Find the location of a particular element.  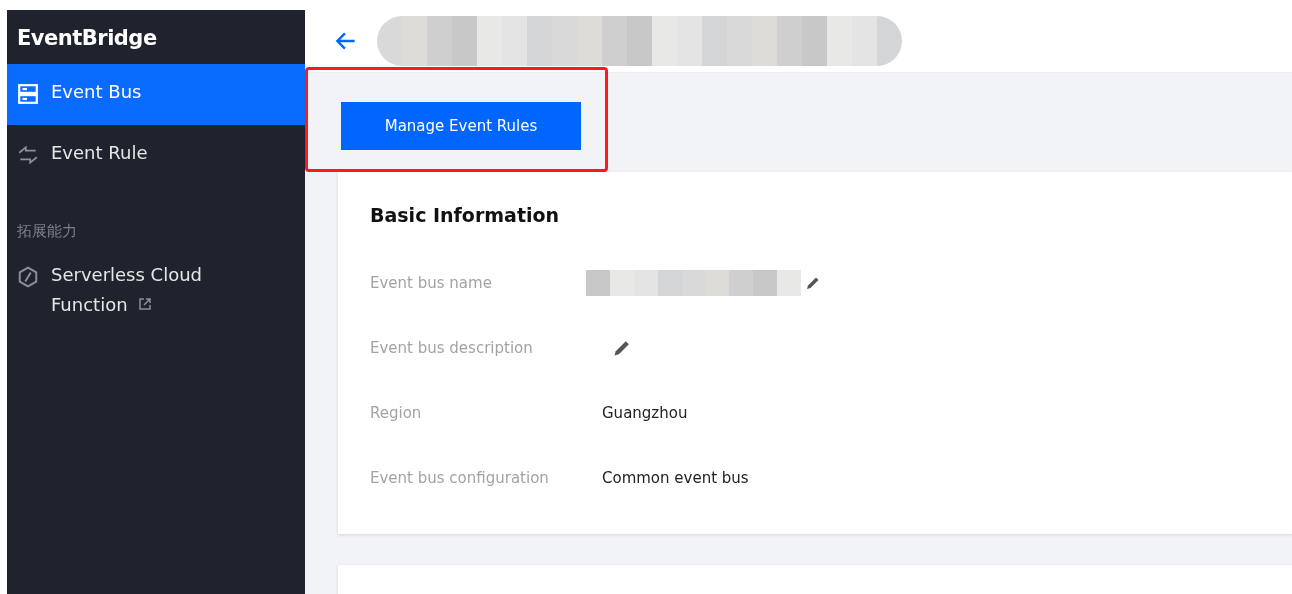

card-title: Basic Information is located at coordinates (465, 215).